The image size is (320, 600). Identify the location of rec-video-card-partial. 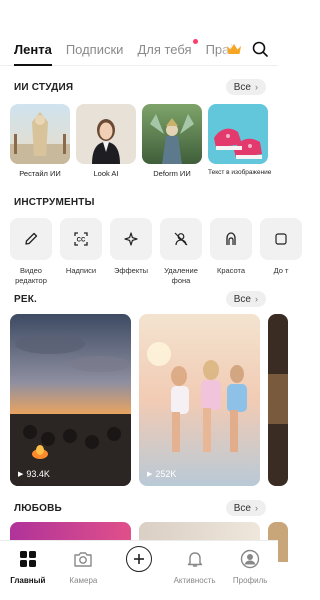
(278, 400).